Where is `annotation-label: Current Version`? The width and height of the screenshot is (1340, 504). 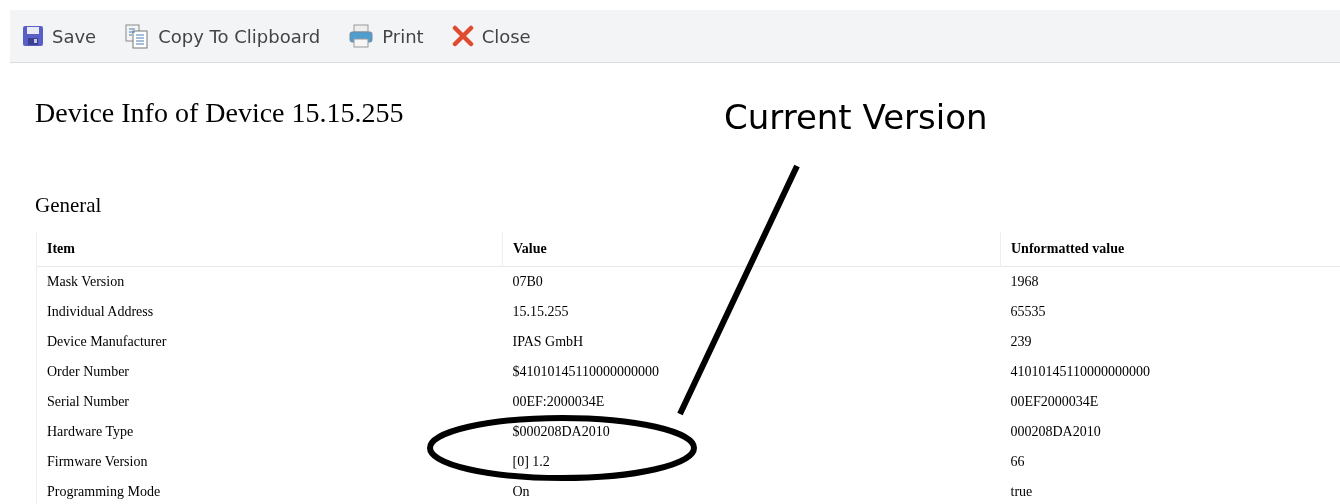 annotation-label: Current Version is located at coordinates (856, 117).